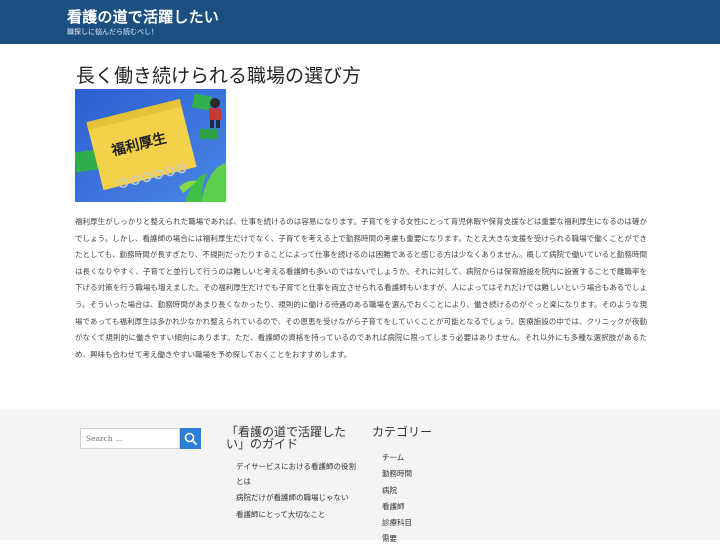 The width and height of the screenshot is (720, 548). I want to click on guide-widget-title: 「看護の道で活躍したい」のガイド, so click(286, 438).